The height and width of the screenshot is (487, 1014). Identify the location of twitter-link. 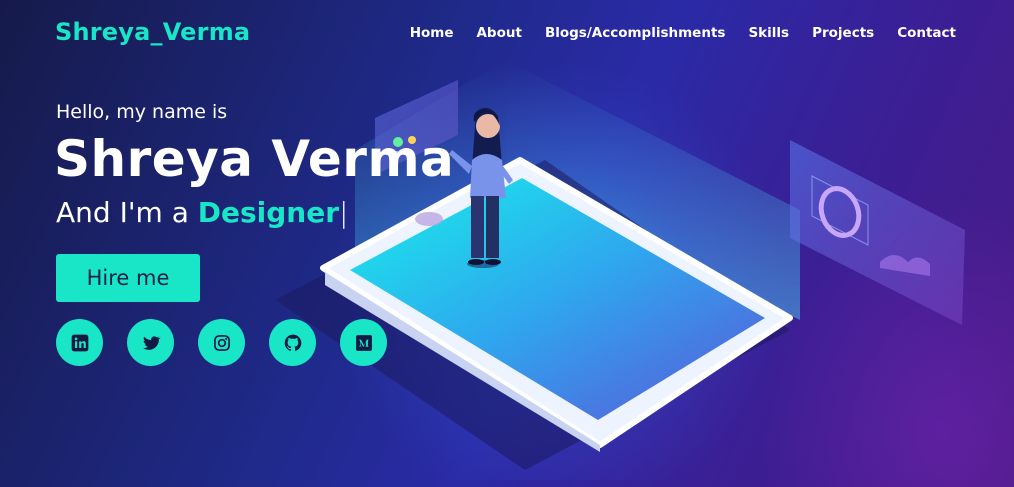
(150, 342).